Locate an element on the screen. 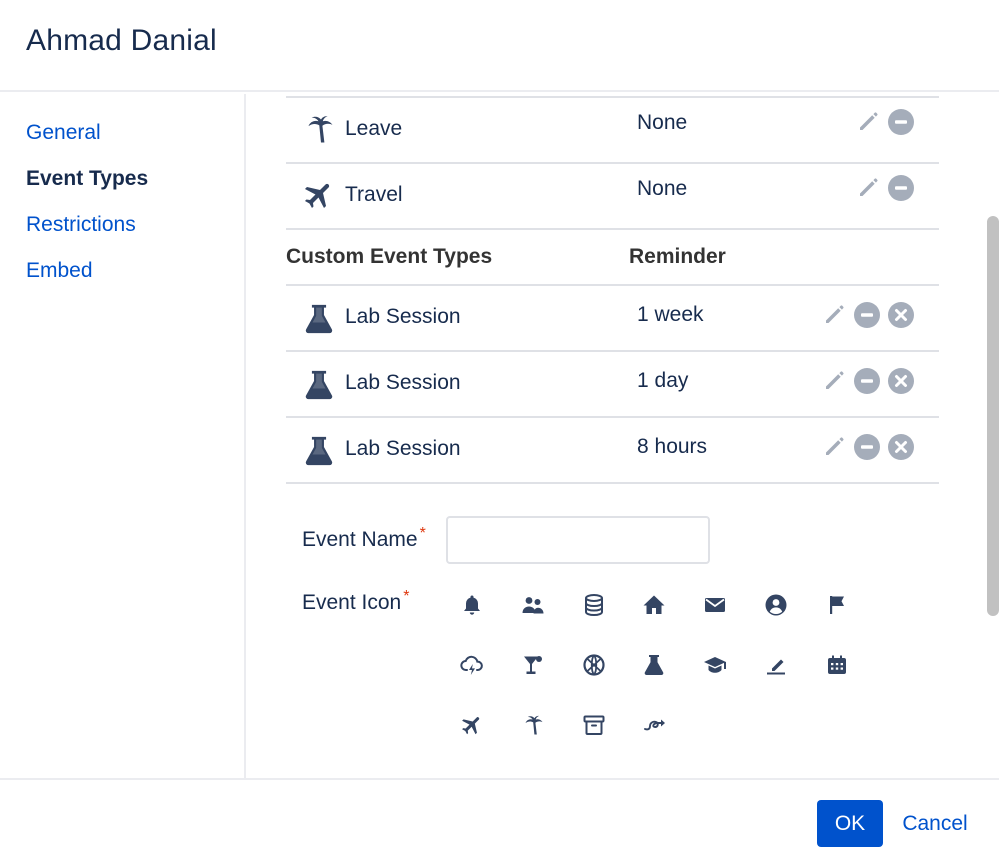  swirl-arrow-icon is located at coordinates (654, 725).